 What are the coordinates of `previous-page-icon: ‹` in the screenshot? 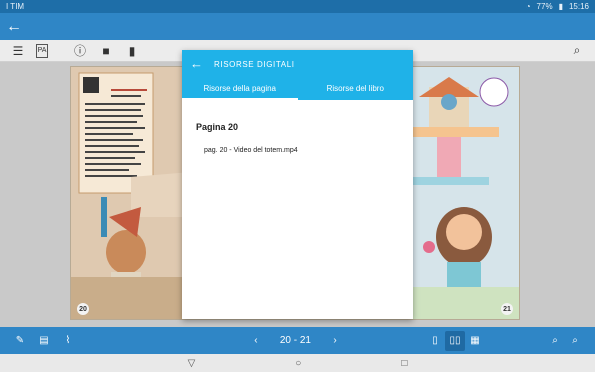 It's located at (256, 341).